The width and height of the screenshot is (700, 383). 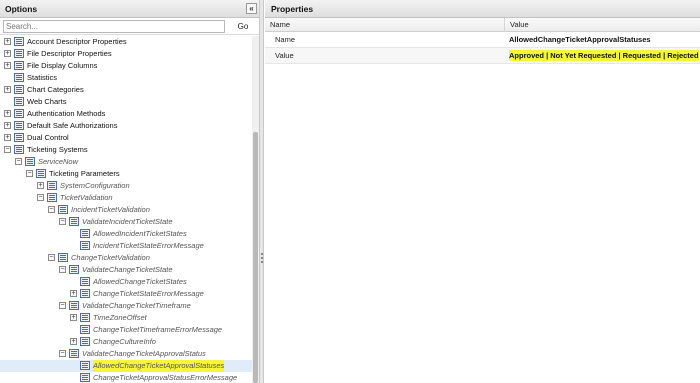 What do you see at coordinates (140, 281) in the screenshot?
I see `tree-node-label: AllowedChangeTicketStates` at bounding box center [140, 281].